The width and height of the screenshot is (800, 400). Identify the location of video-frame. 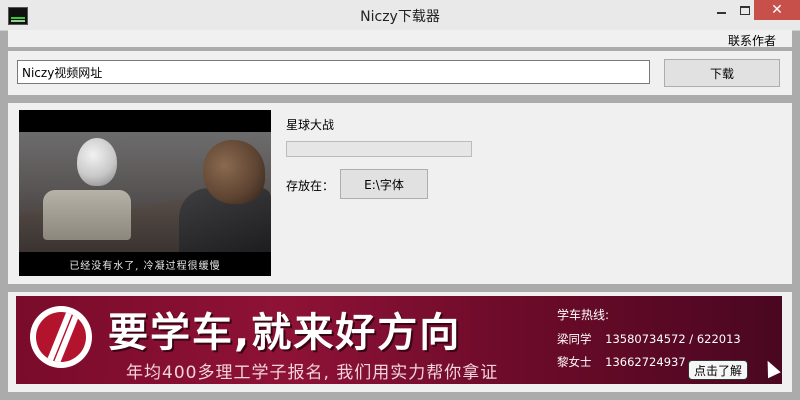
(145, 192).